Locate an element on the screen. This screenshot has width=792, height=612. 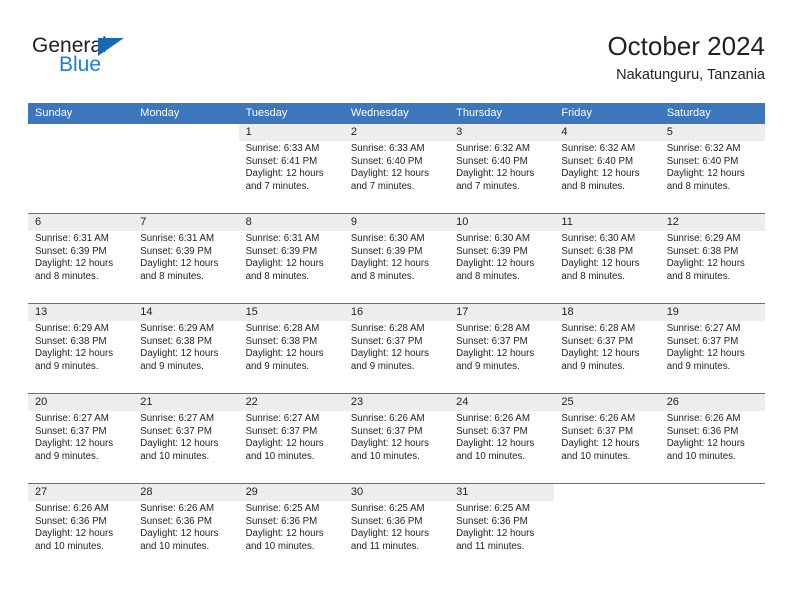
day-number: 27 is located at coordinates (81, 492).